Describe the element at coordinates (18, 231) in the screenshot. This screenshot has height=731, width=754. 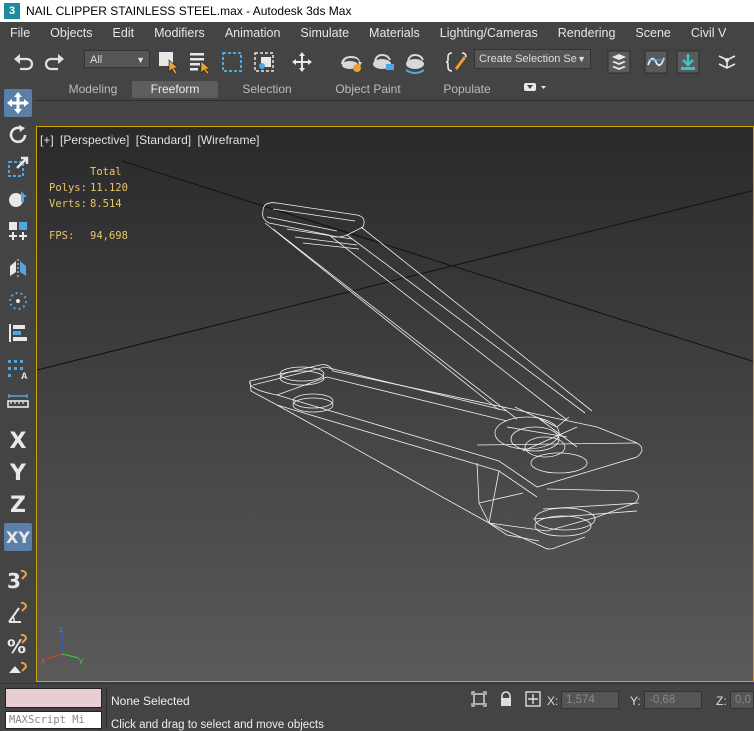
I see `pivot-reference-icon` at that location.